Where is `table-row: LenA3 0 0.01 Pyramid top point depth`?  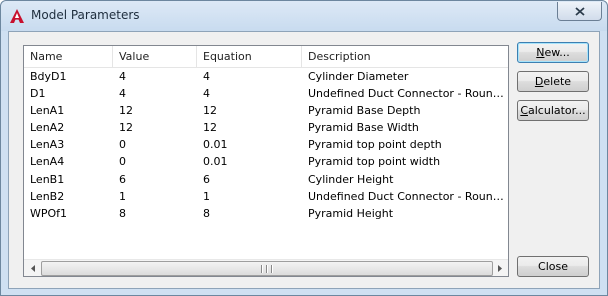
table-row: LenA3 0 0.01 Pyramid top point depth is located at coordinates (266, 144).